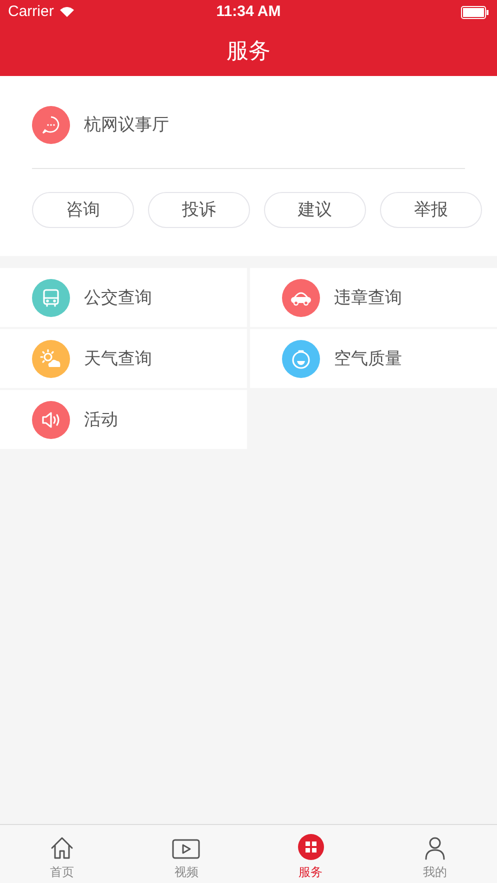  Describe the element at coordinates (83, 210) in the screenshot. I see `category-button: 咨询` at that location.